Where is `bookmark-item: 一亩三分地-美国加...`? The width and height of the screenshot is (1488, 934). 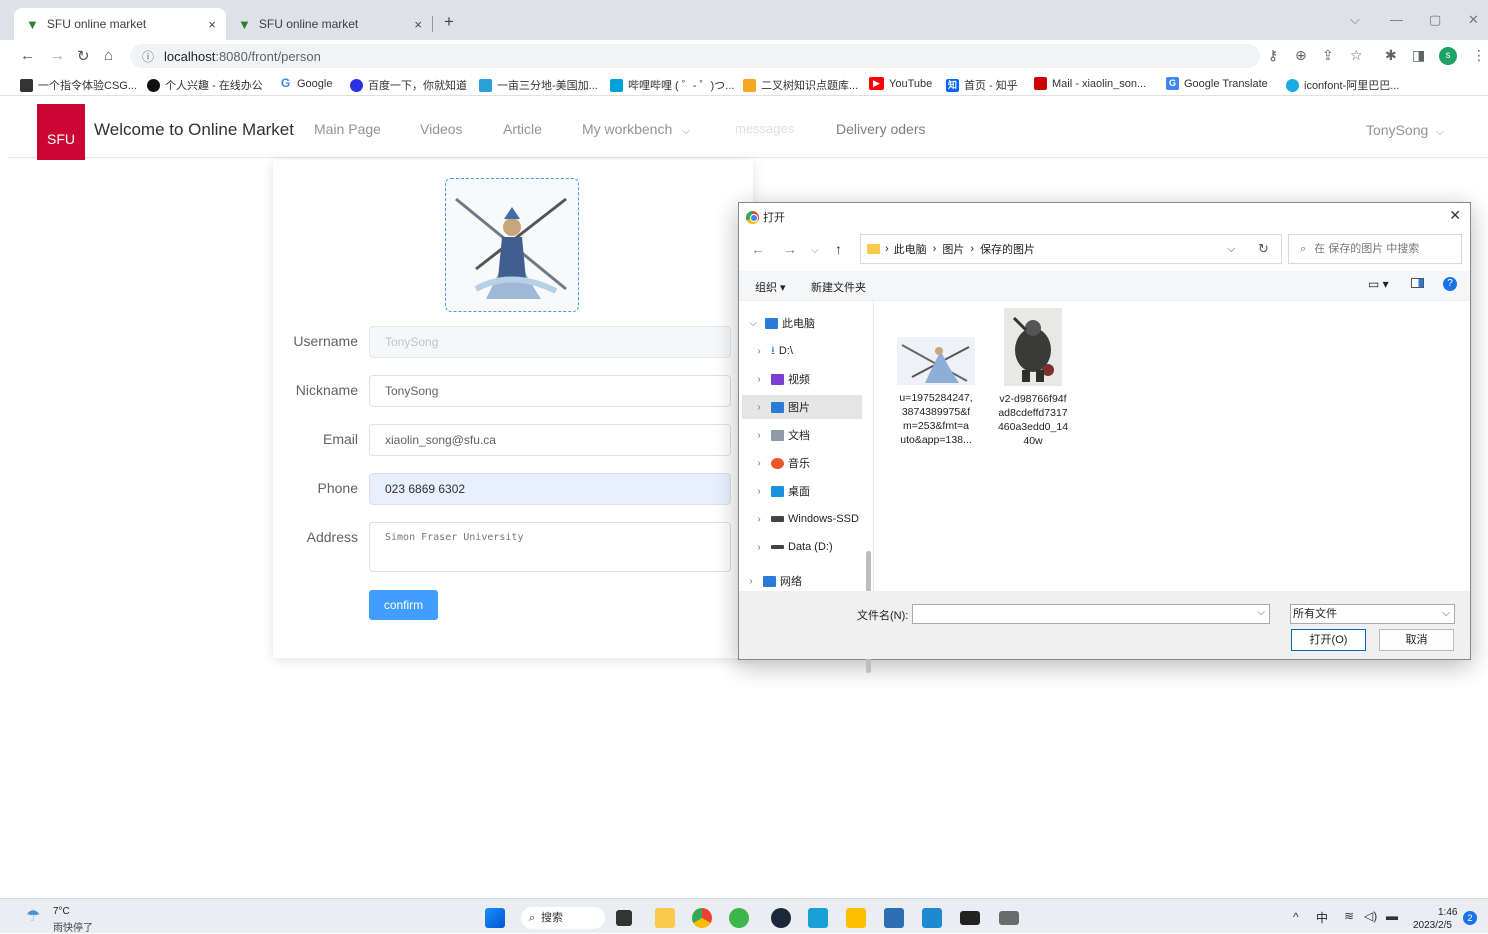 bookmark-item: 一亩三分地-美国加... is located at coordinates (538, 85).